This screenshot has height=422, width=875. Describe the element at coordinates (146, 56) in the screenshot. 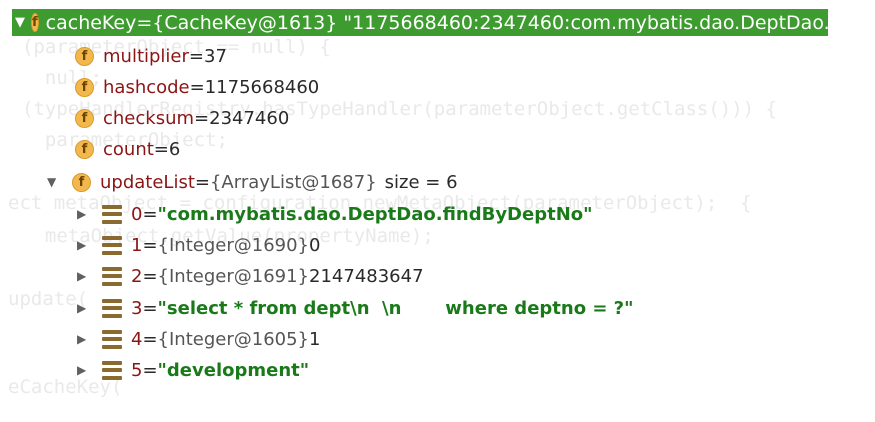

I see `field-name: multiplier` at that location.